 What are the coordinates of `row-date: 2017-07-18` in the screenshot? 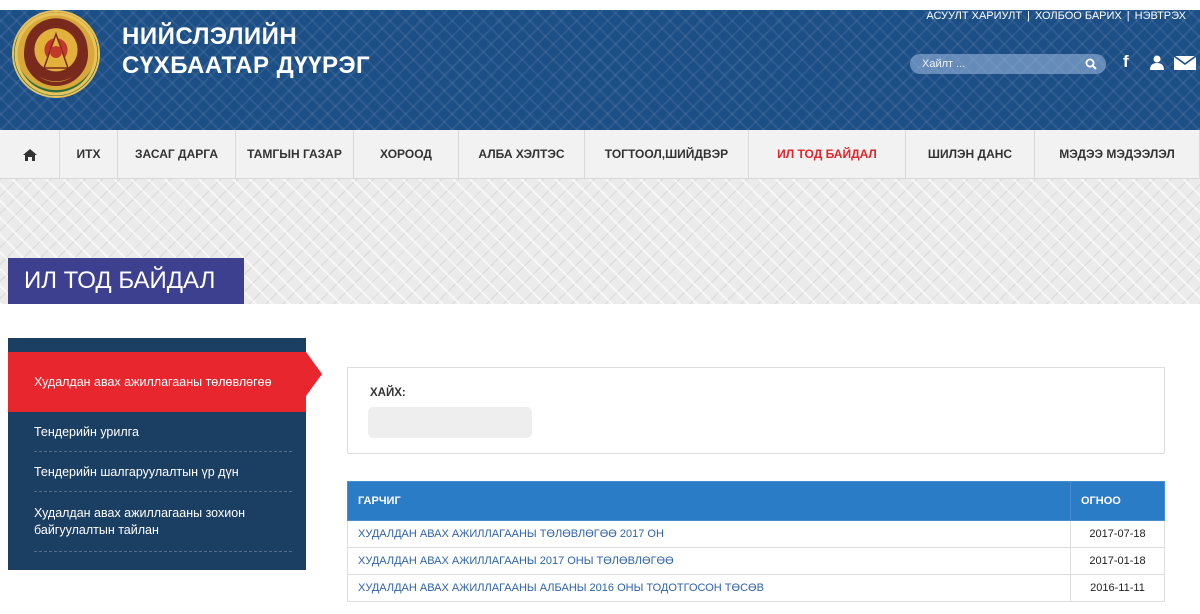 It's located at (1117, 534).